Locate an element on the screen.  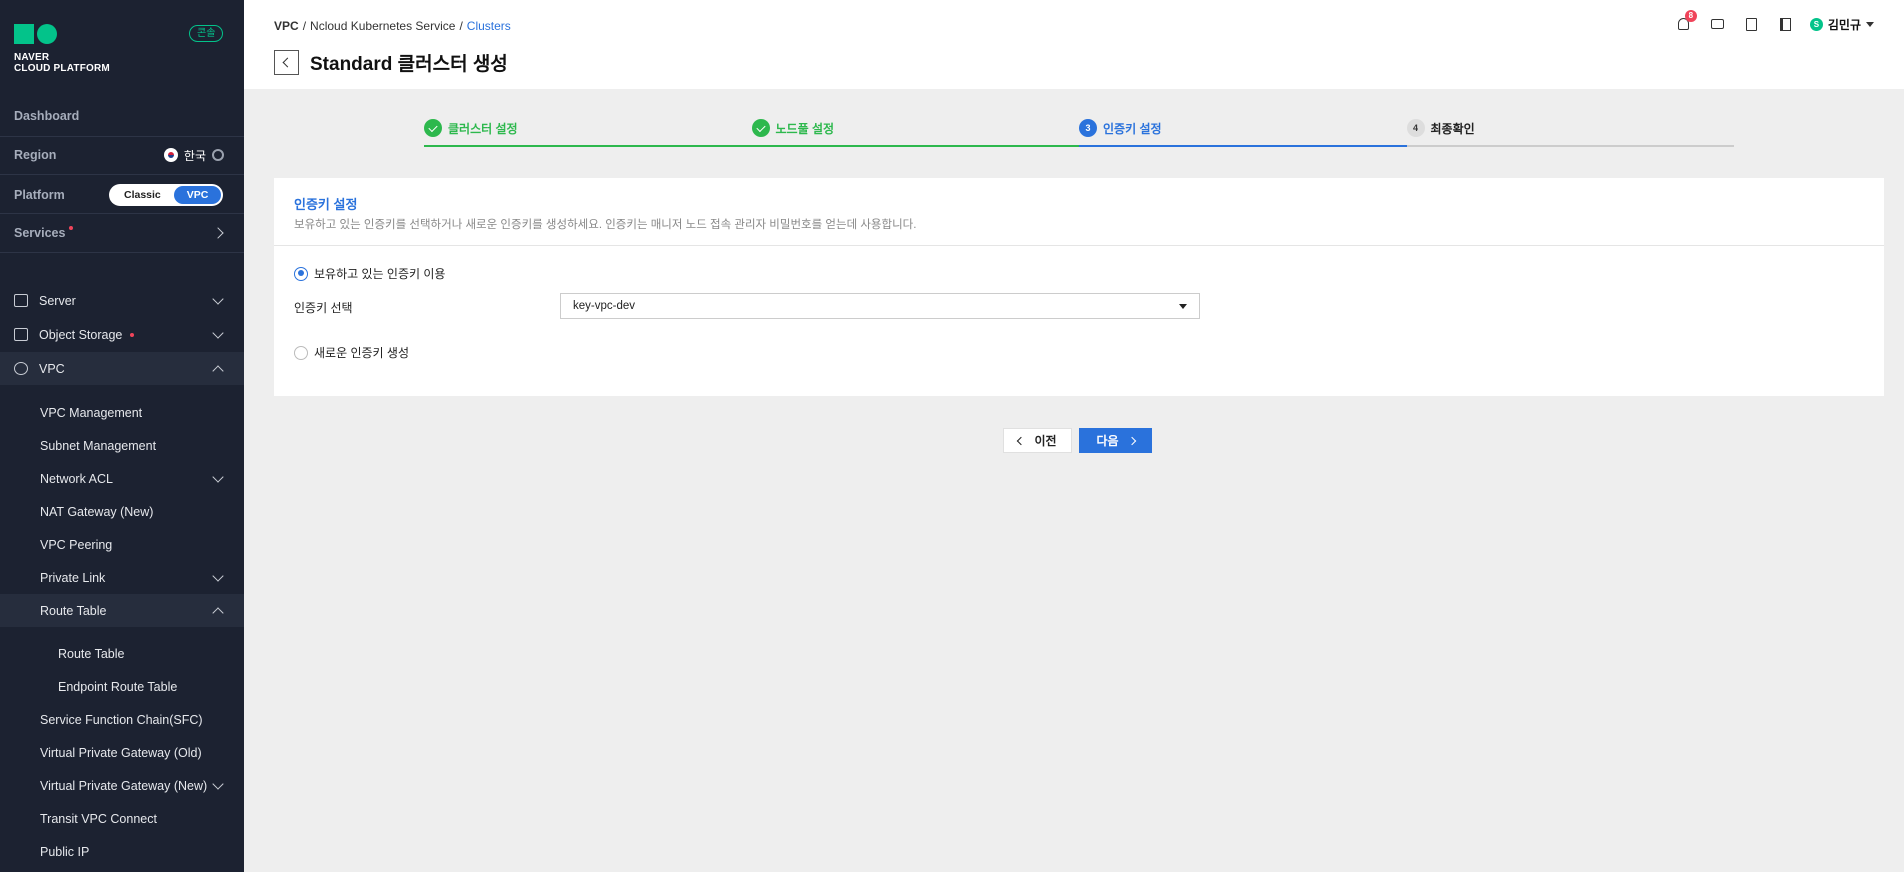
menu-vpc: VPC is located at coordinates (122, 368).